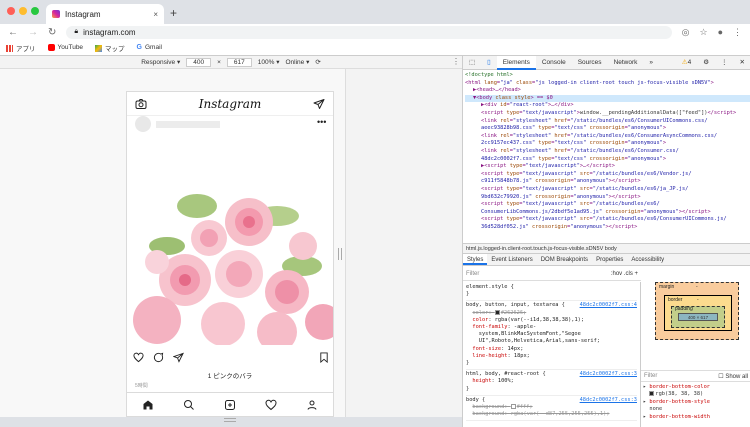 Image resolution: width=750 pixels, height=427 pixels. What do you see at coordinates (647, 259) in the screenshot?
I see `subtab-accessibility: Accessibility` at bounding box center [647, 259].